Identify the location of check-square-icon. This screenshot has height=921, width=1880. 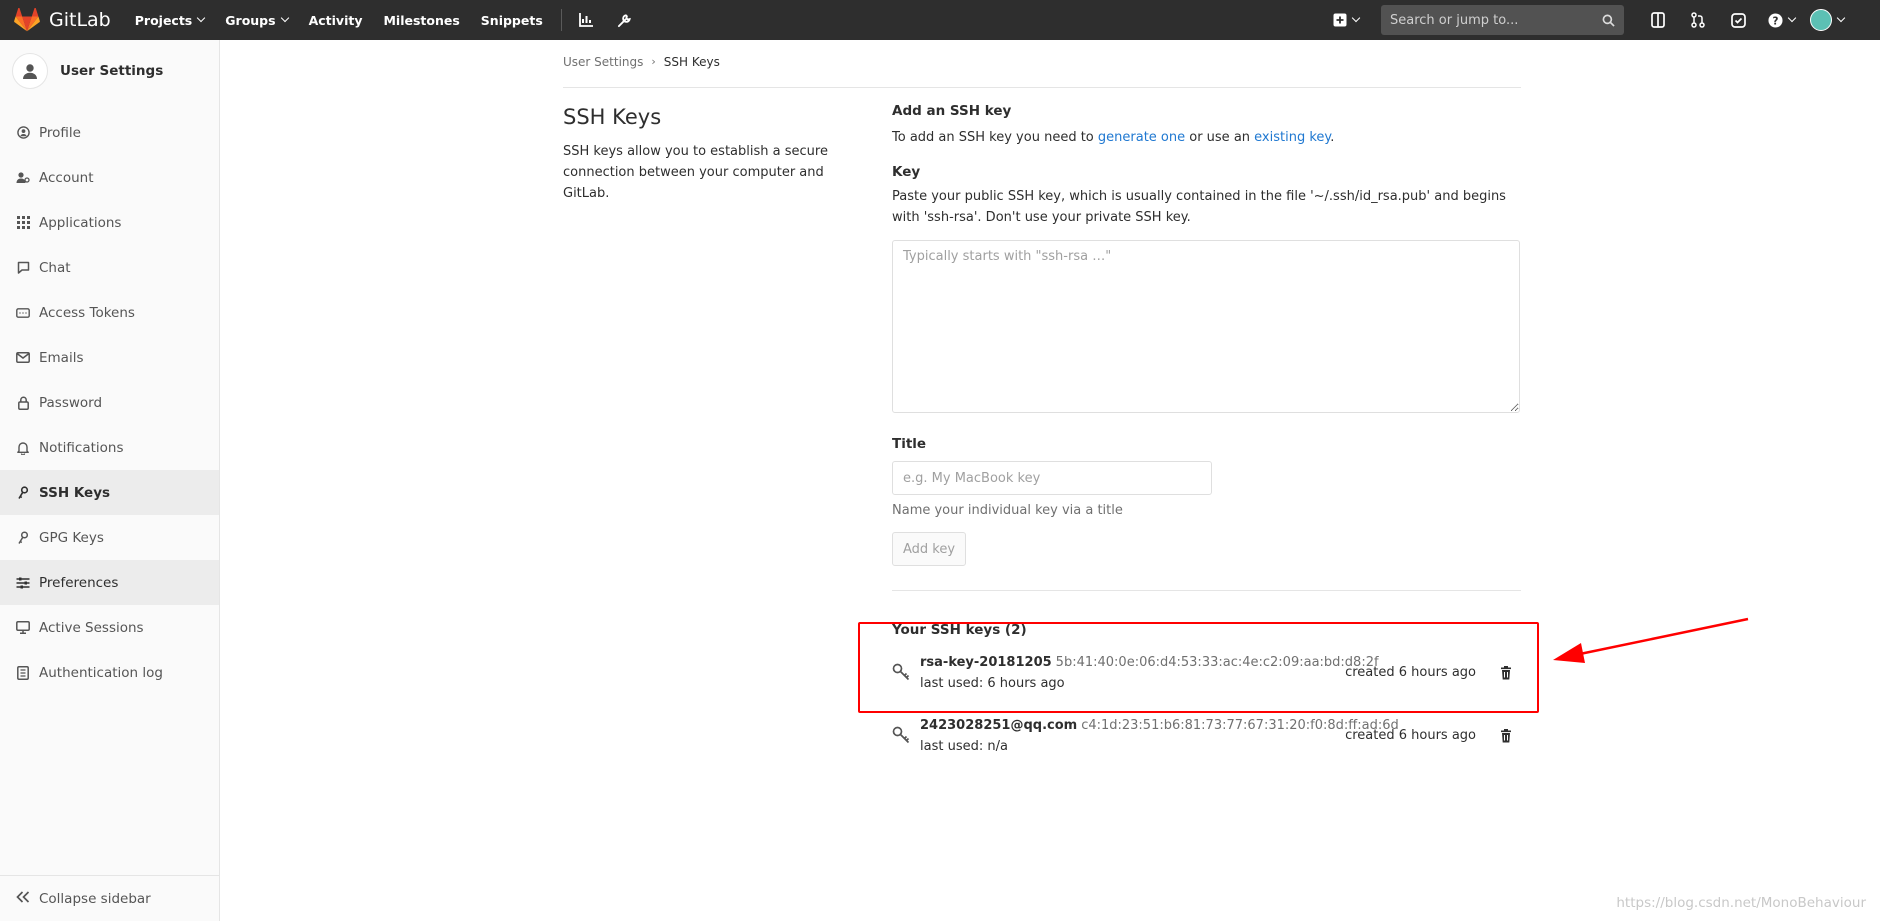
(1738, 20).